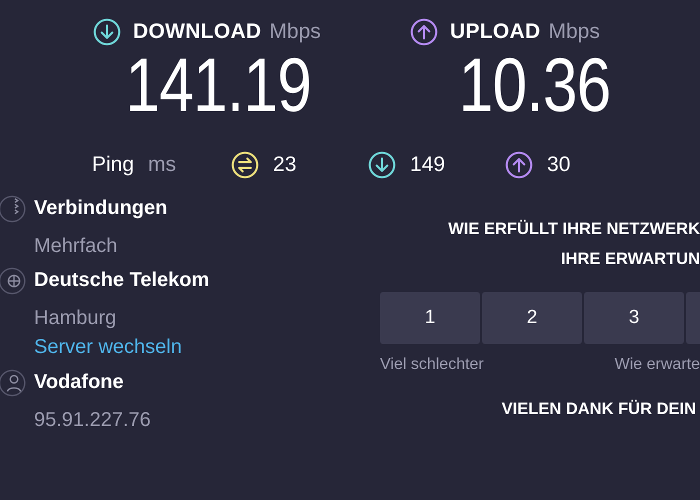 This screenshot has width=700, height=500. What do you see at coordinates (113, 165) in the screenshot?
I see `ping-label: Ping` at bounding box center [113, 165].